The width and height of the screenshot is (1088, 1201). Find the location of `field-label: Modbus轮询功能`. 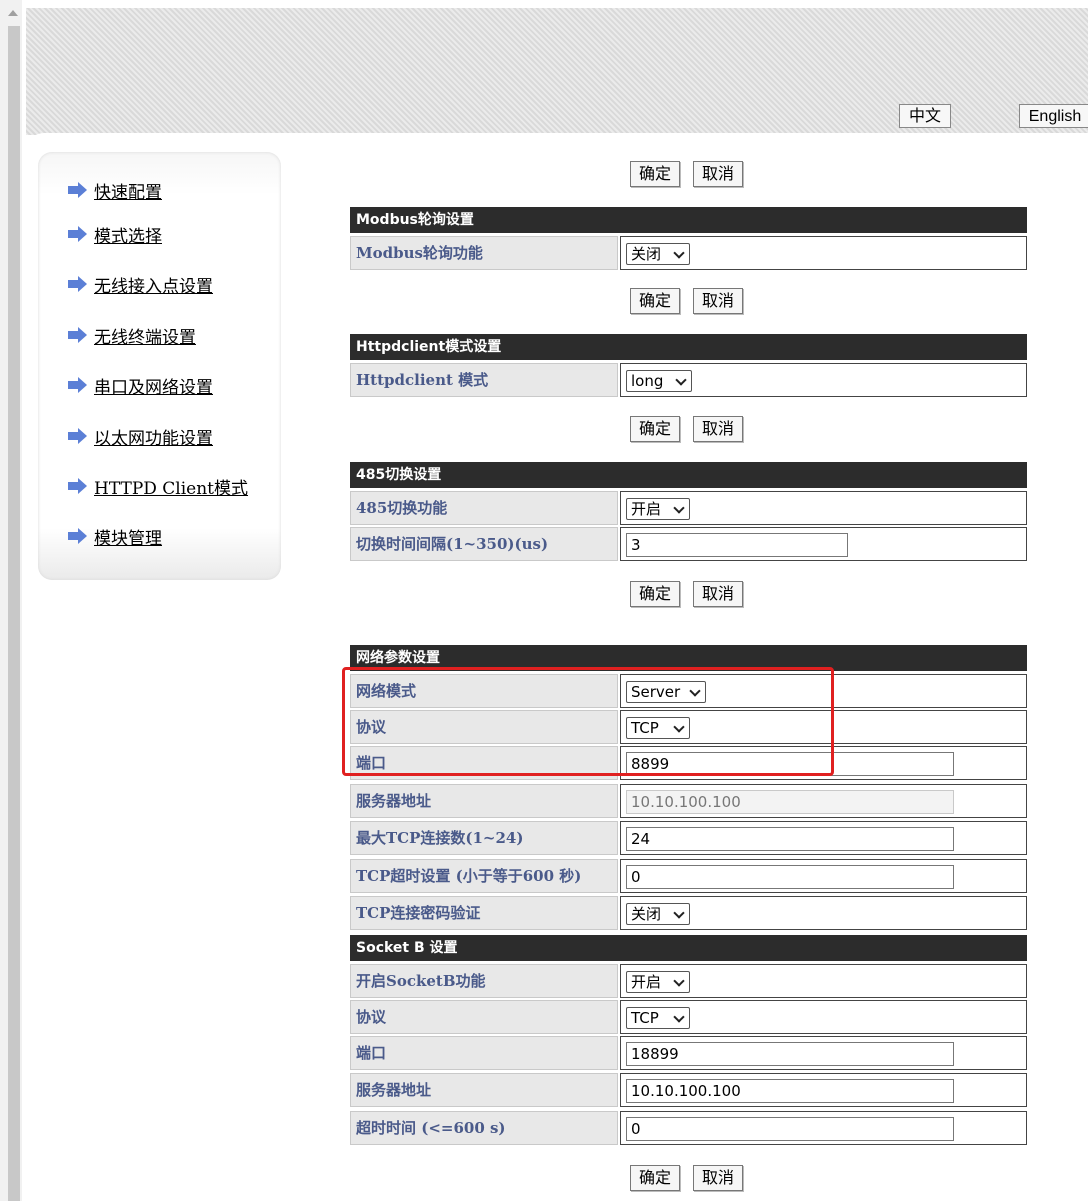

field-label: Modbus轮询功能 is located at coordinates (484, 253).